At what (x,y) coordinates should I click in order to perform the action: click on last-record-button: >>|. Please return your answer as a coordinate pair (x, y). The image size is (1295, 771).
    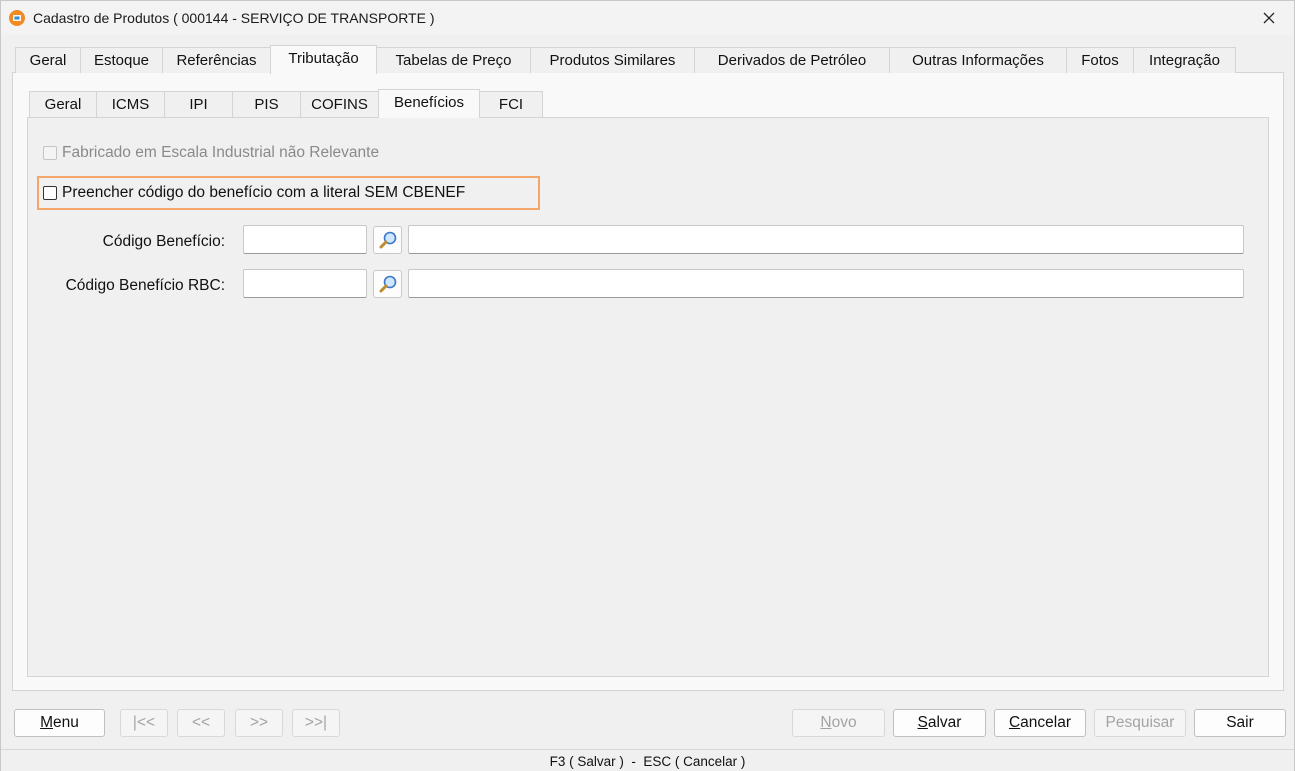
    Looking at the image, I should click on (316, 723).